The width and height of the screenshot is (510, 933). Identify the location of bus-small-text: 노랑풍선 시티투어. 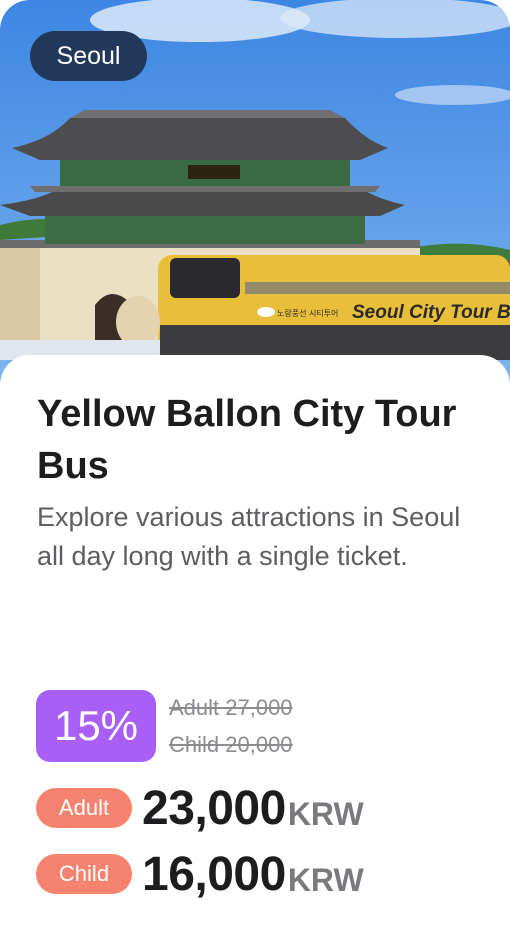
(307, 313).